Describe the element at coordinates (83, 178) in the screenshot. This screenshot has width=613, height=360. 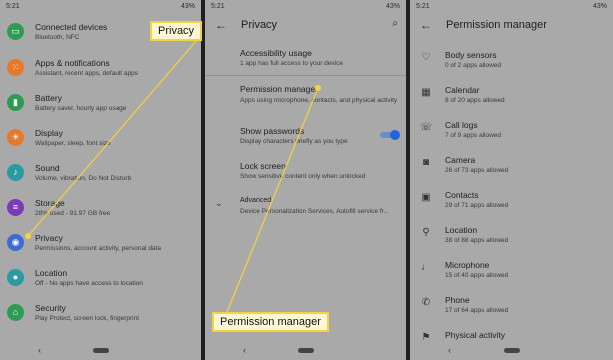
I see `settings-item-subtitle: Volume, vibration, Do Not Disturb` at that location.